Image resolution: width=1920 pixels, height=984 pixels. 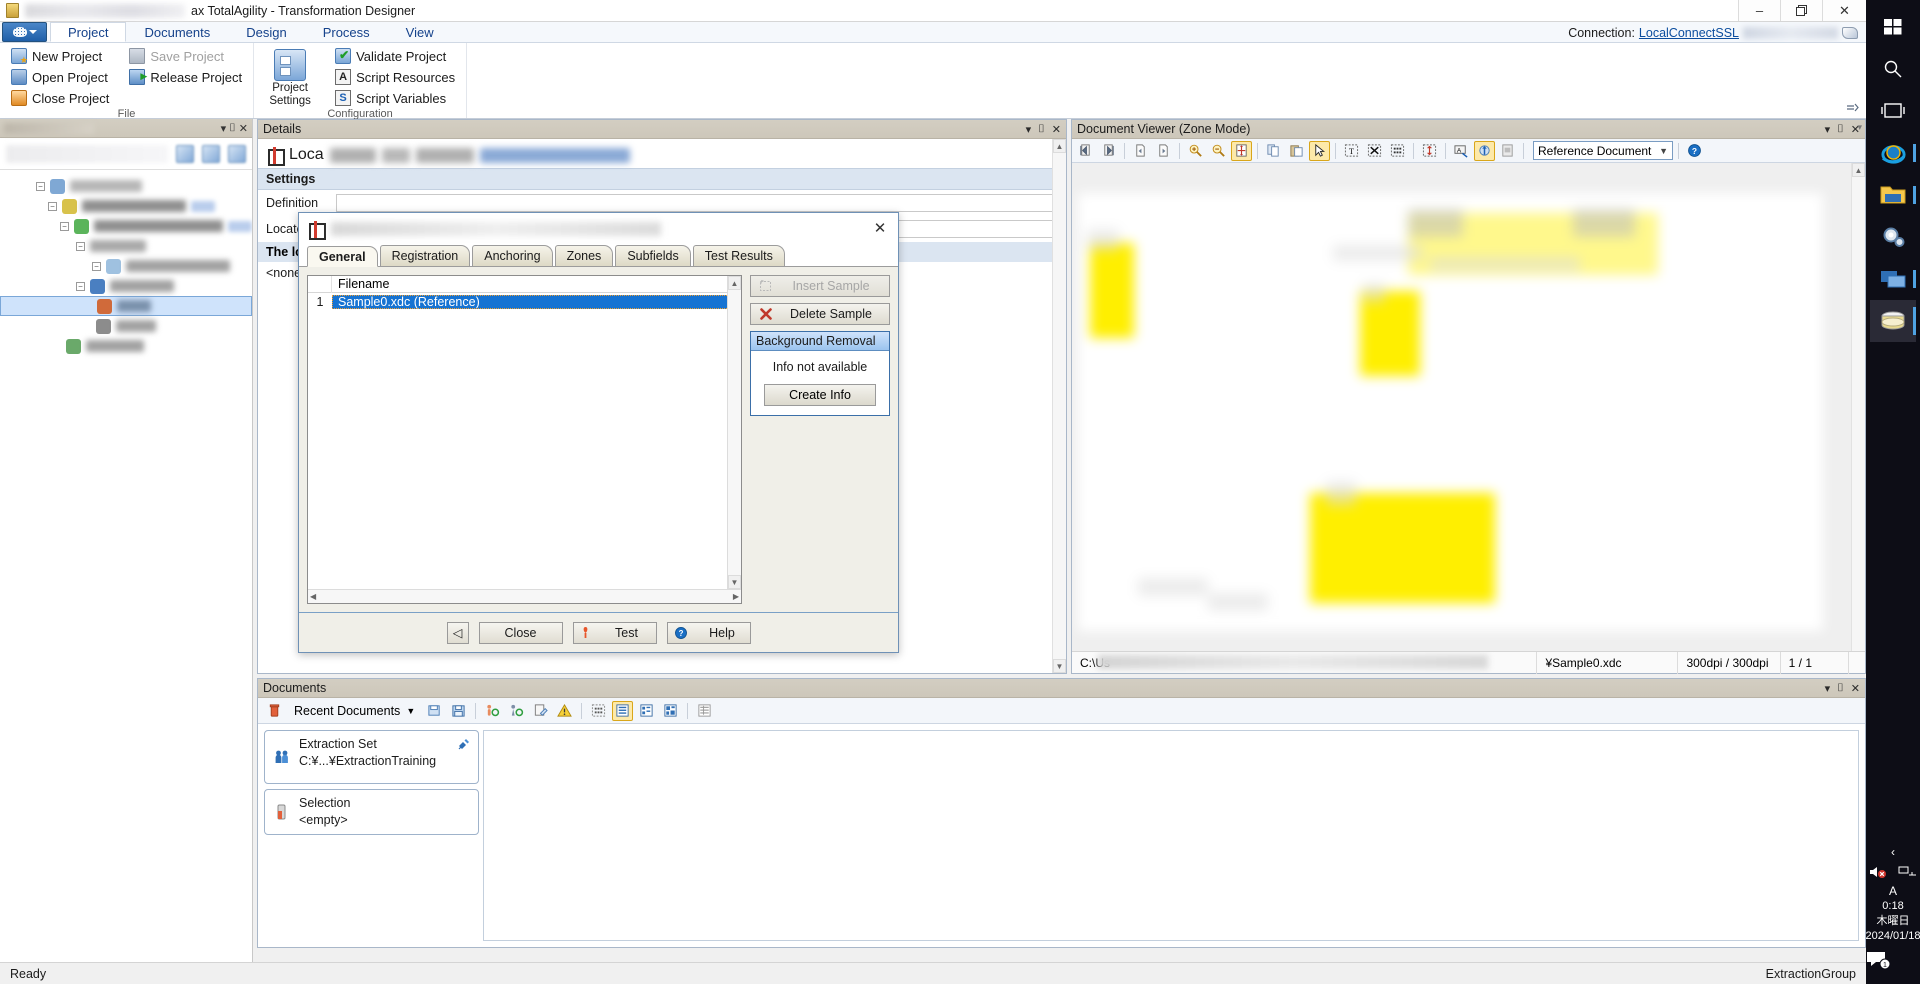 What do you see at coordinates (1850, 32) in the screenshot?
I see `connection-status-icon` at bounding box center [1850, 32].